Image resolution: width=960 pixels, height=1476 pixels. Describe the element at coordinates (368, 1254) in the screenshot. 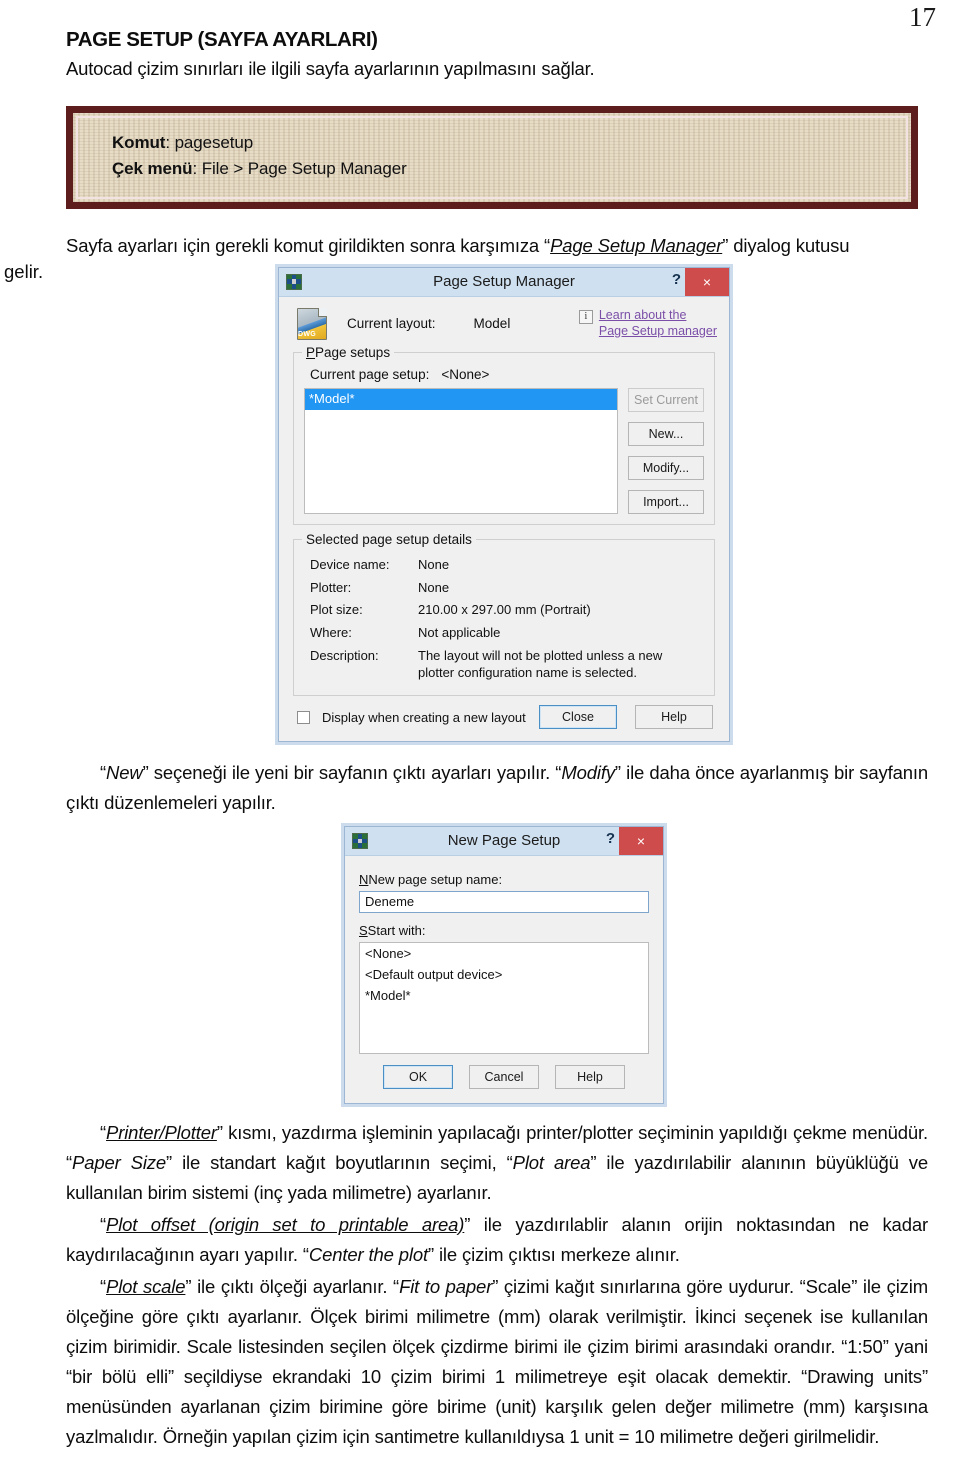

I see `po-em-center: Center the plot` at that location.